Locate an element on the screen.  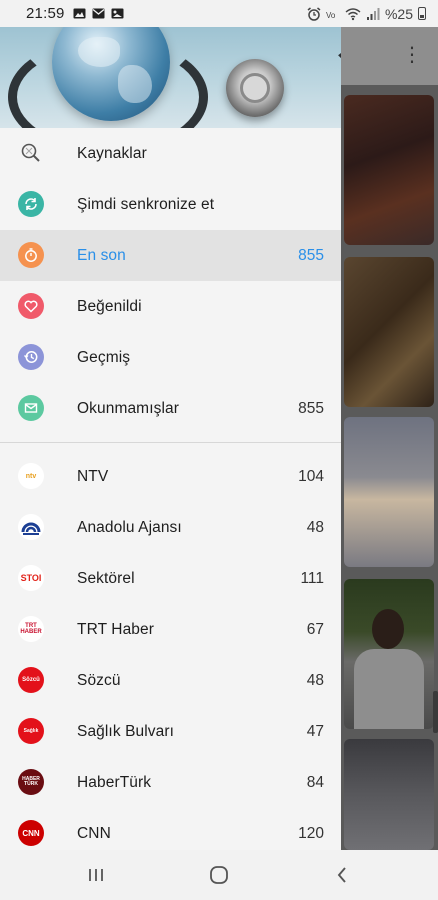
wifi-icon is located at coordinates (353, 13).